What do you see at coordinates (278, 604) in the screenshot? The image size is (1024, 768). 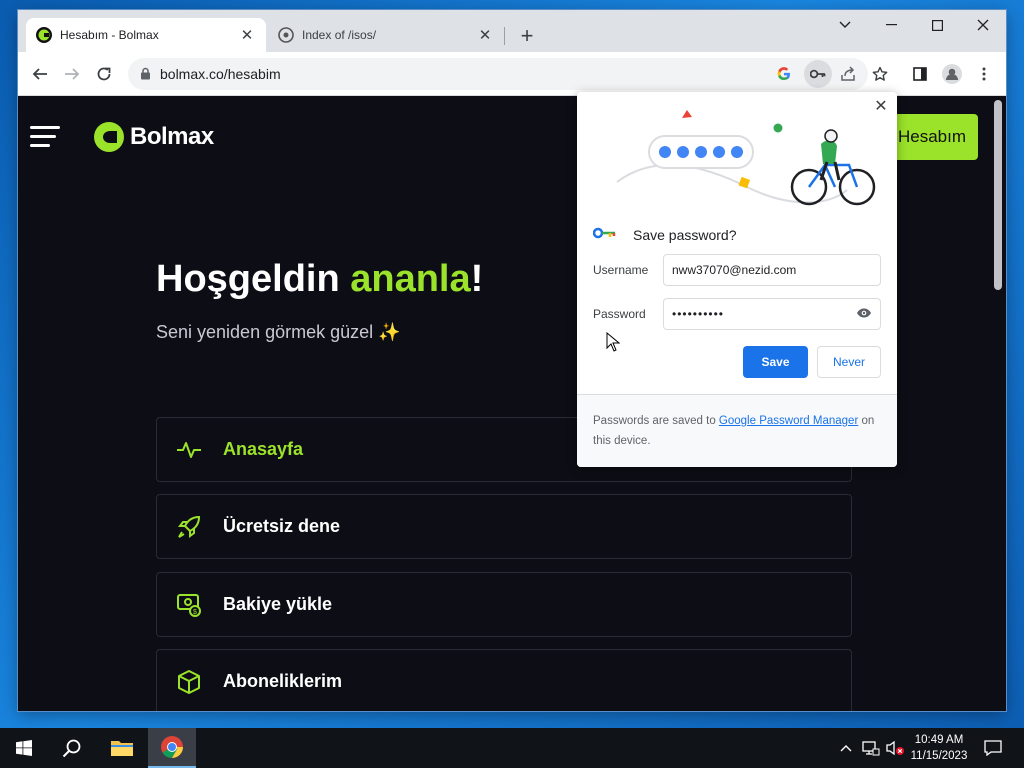 I see `menu-item-label: Bakiye yükle` at bounding box center [278, 604].